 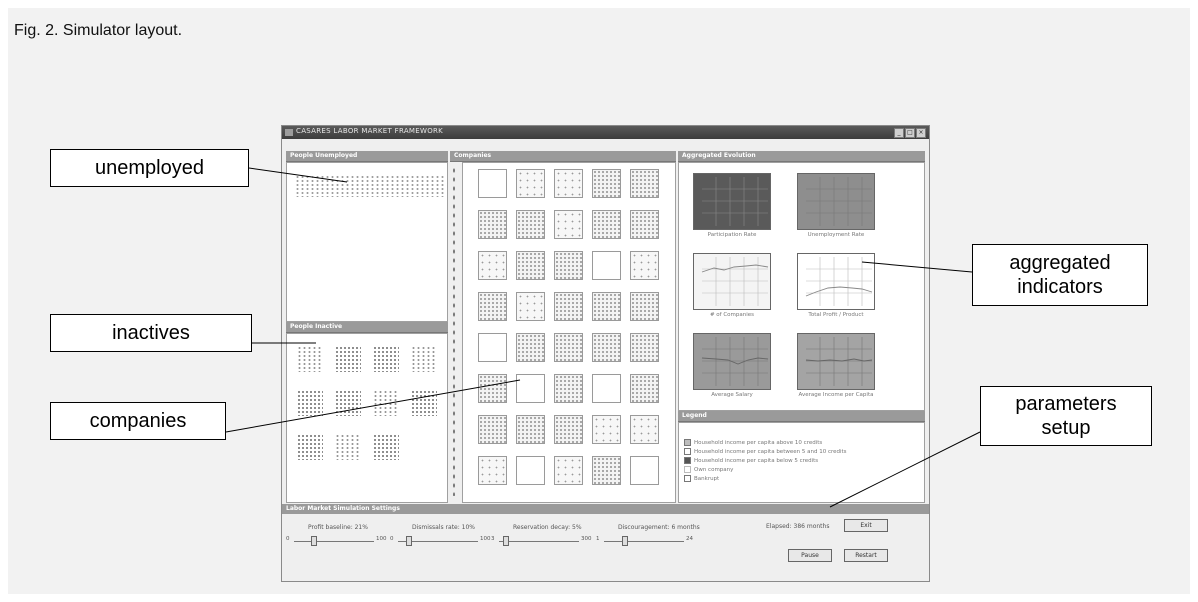 I want to click on leader-line-unemployed, so click(x=298, y=175).